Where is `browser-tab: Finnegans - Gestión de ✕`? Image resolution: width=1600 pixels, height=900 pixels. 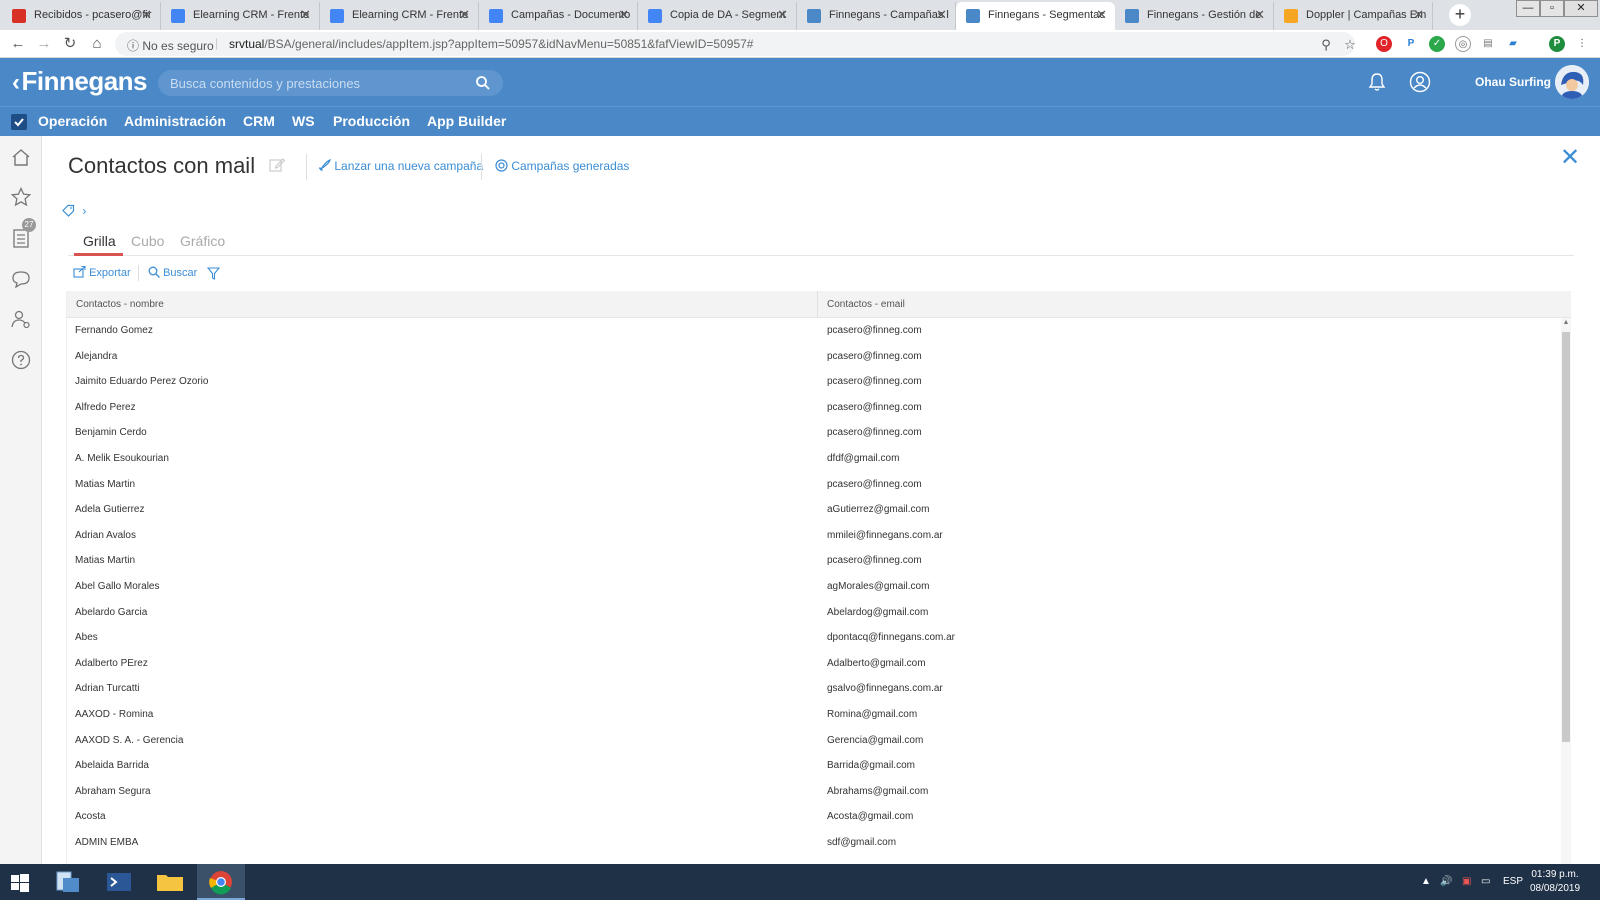 browser-tab: Finnegans - Gestión de ✕ is located at coordinates (1194, 16).